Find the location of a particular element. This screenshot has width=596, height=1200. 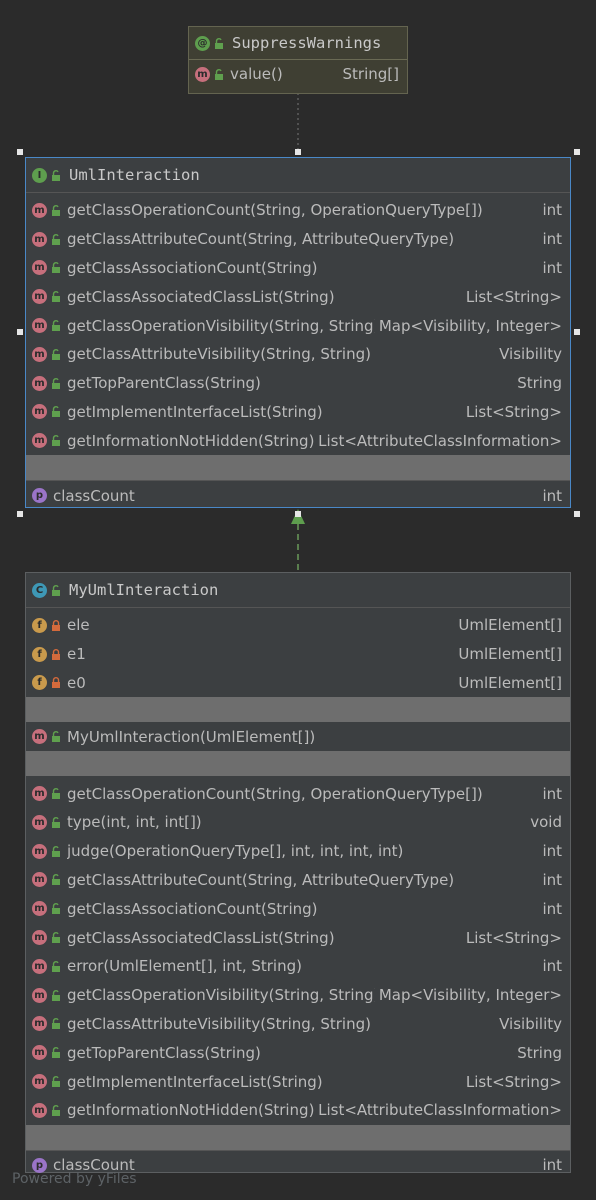

annotation-members: m value() String[] is located at coordinates (298, 74).